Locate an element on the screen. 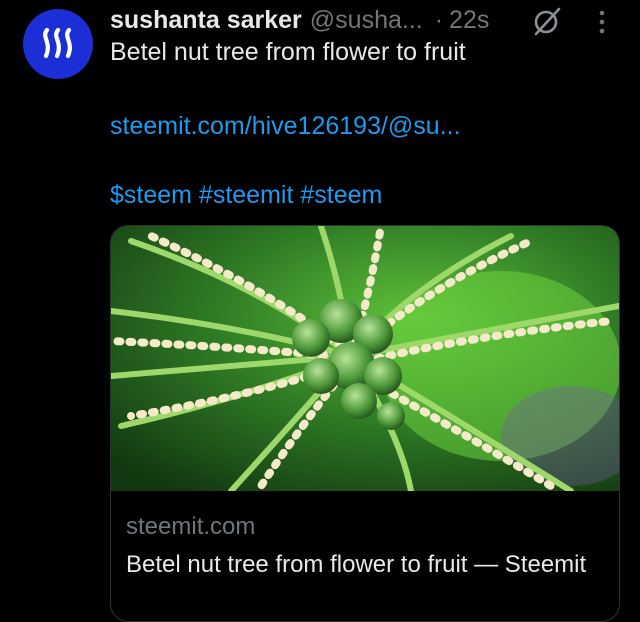  avatar is located at coordinates (58, 44).